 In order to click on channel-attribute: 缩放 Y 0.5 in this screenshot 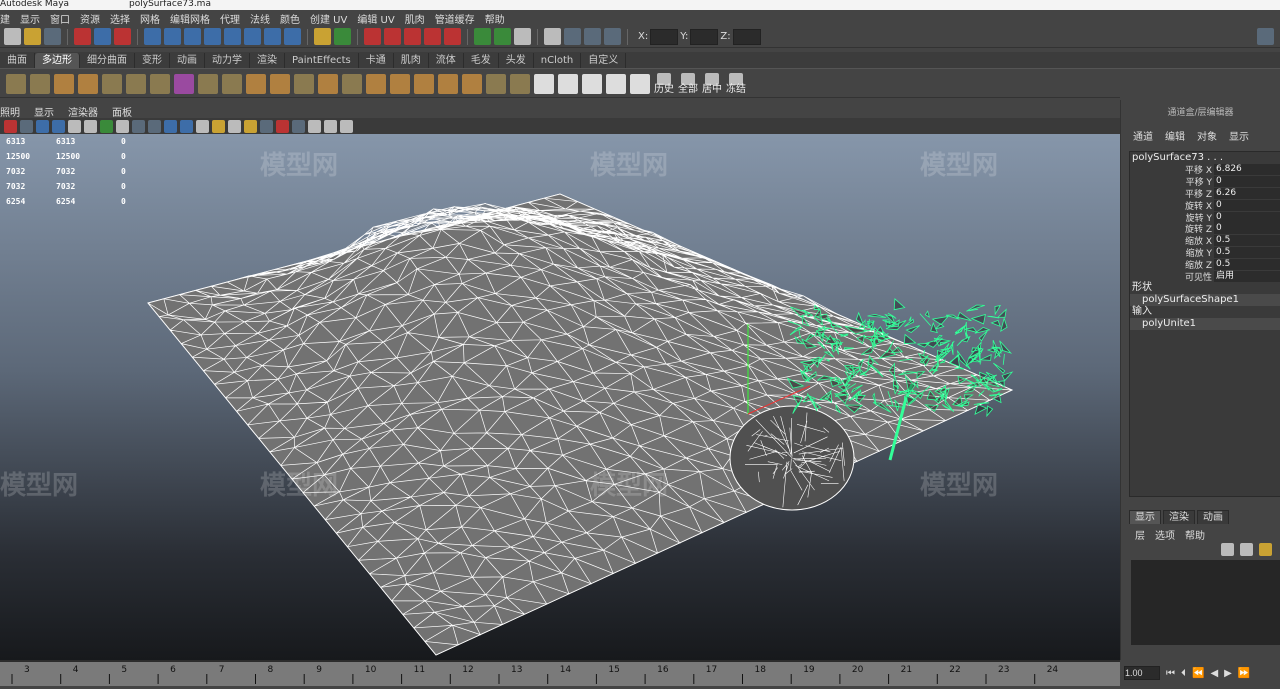, I will do `click(1205, 252)`.